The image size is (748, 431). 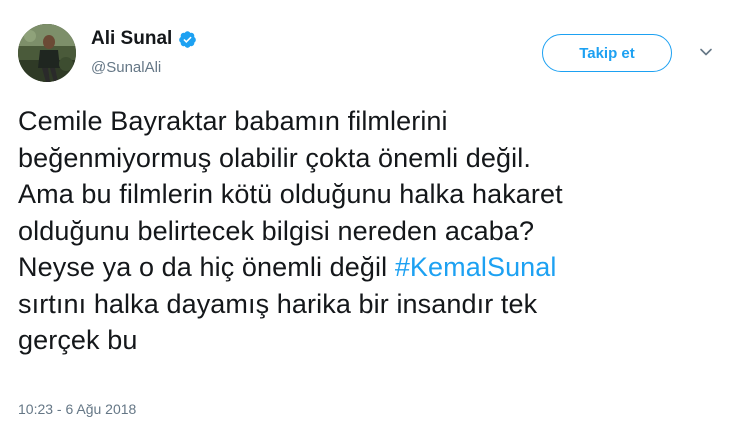 What do you see at coordinates (607, 53) in the screenshot?
I see `follow-button: Takip et` at bounding box center [607, 53].